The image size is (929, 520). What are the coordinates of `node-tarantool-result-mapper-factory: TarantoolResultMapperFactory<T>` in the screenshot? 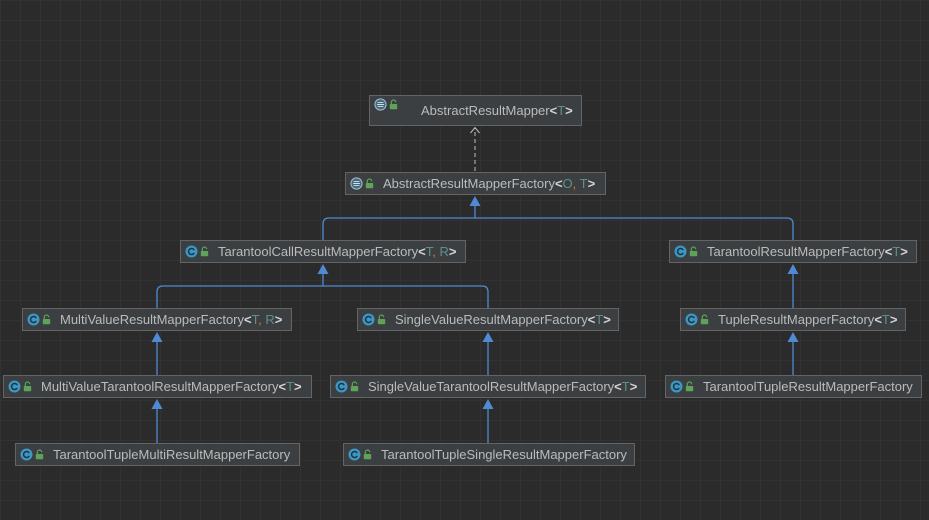 It's located at (793, 251).